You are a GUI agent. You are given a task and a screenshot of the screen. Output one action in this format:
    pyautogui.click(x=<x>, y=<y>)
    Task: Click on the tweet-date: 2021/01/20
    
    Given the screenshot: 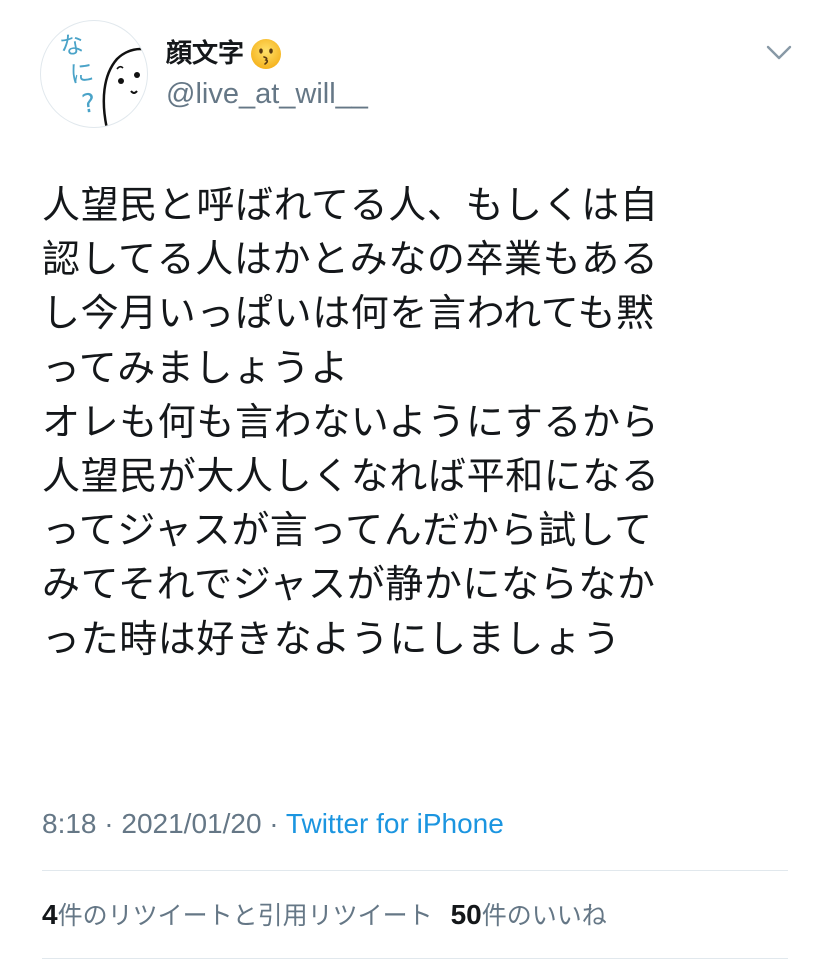 What is the action you would take?
    pyautogui.click(x=191, y=823)
    